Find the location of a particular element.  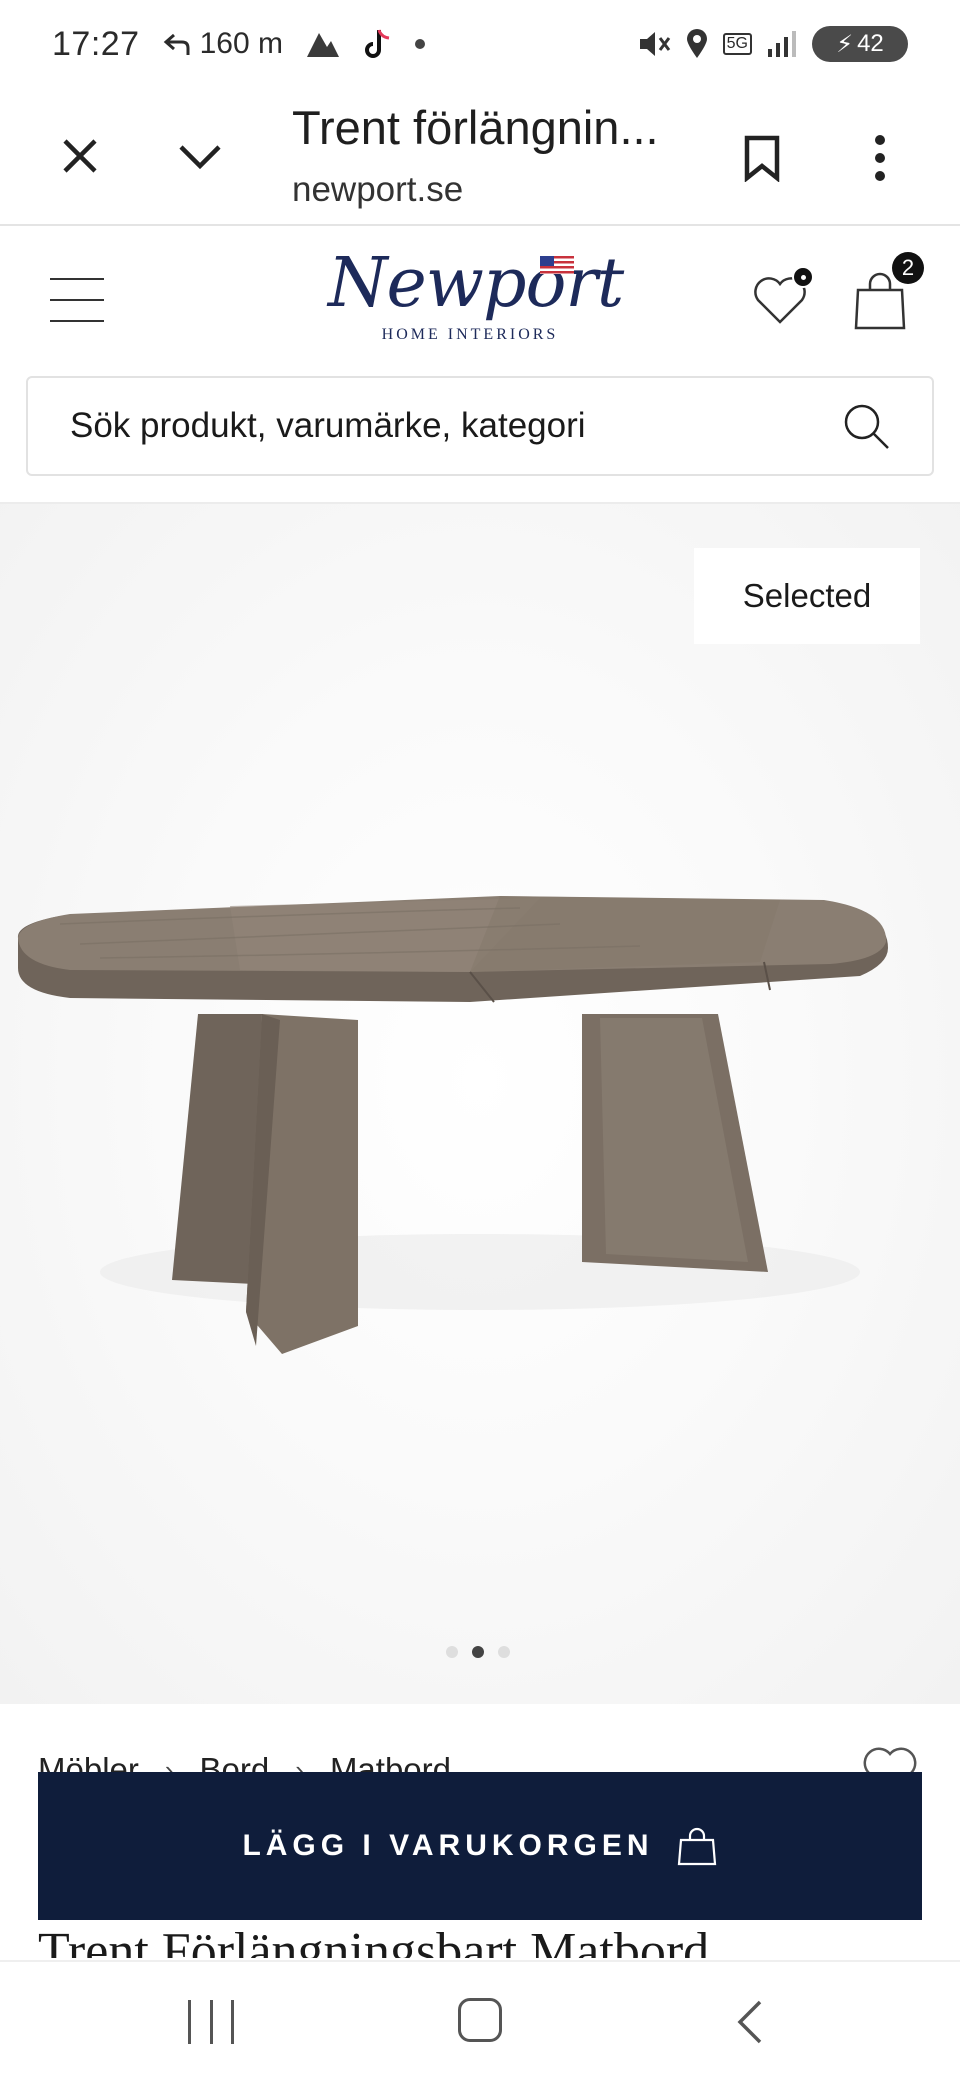

battery-level: 42 is located at coordinates (870, 43).